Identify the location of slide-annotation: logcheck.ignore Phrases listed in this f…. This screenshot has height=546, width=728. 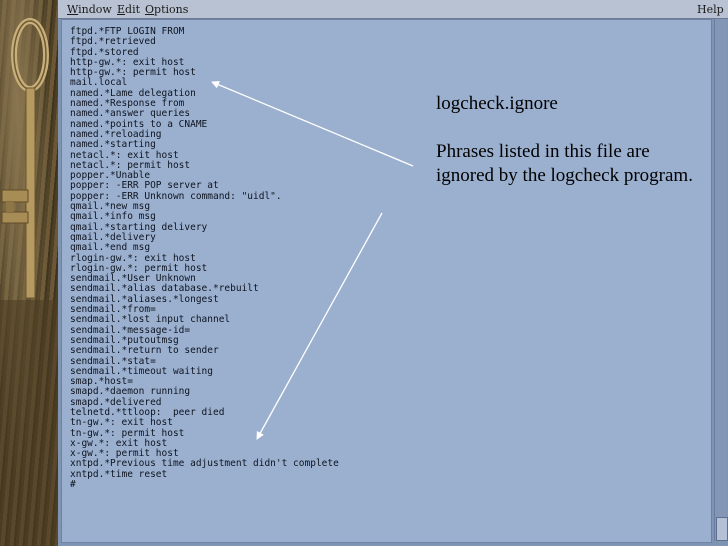
(566, 140).